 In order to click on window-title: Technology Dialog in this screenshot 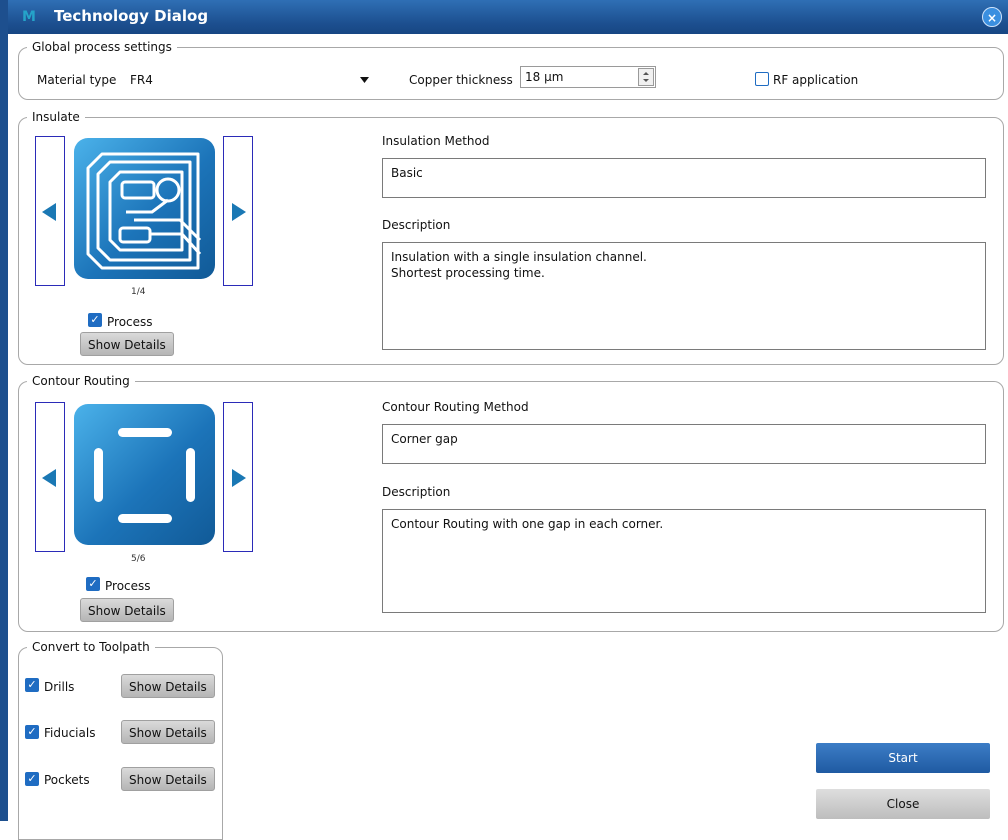, I will do `click(131, 16)`.